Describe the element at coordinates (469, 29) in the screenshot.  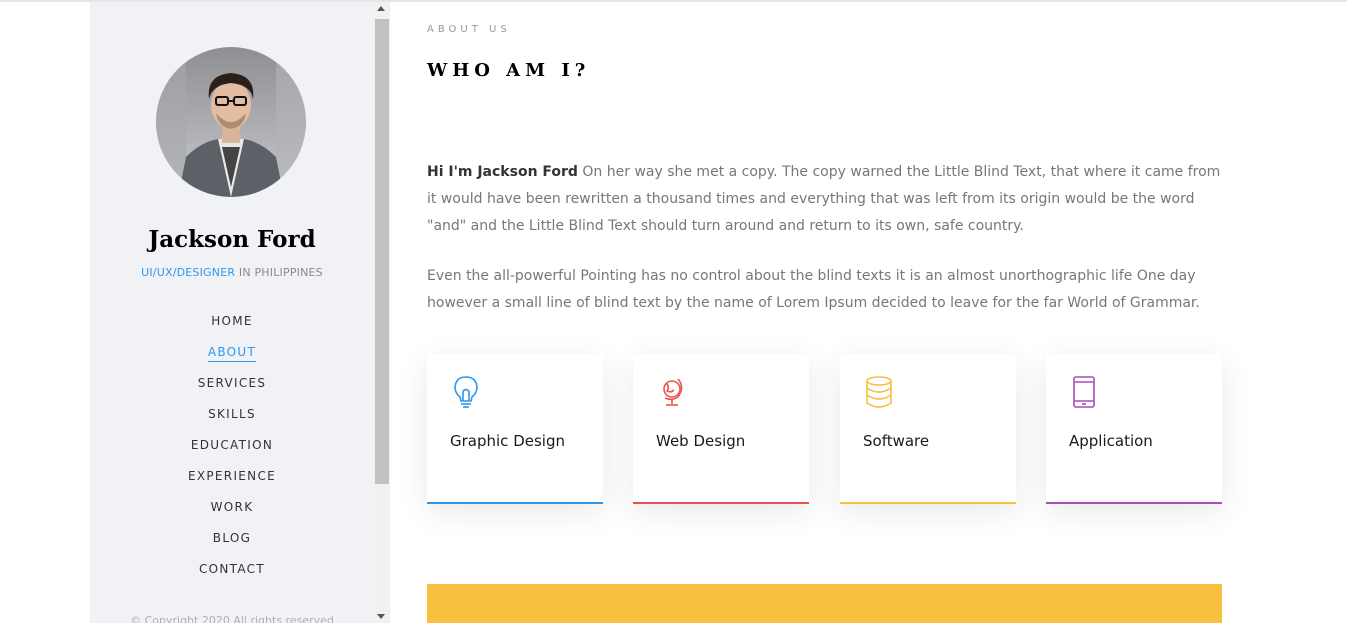
I see `section-eyebrow: ABOUT US` at that location.